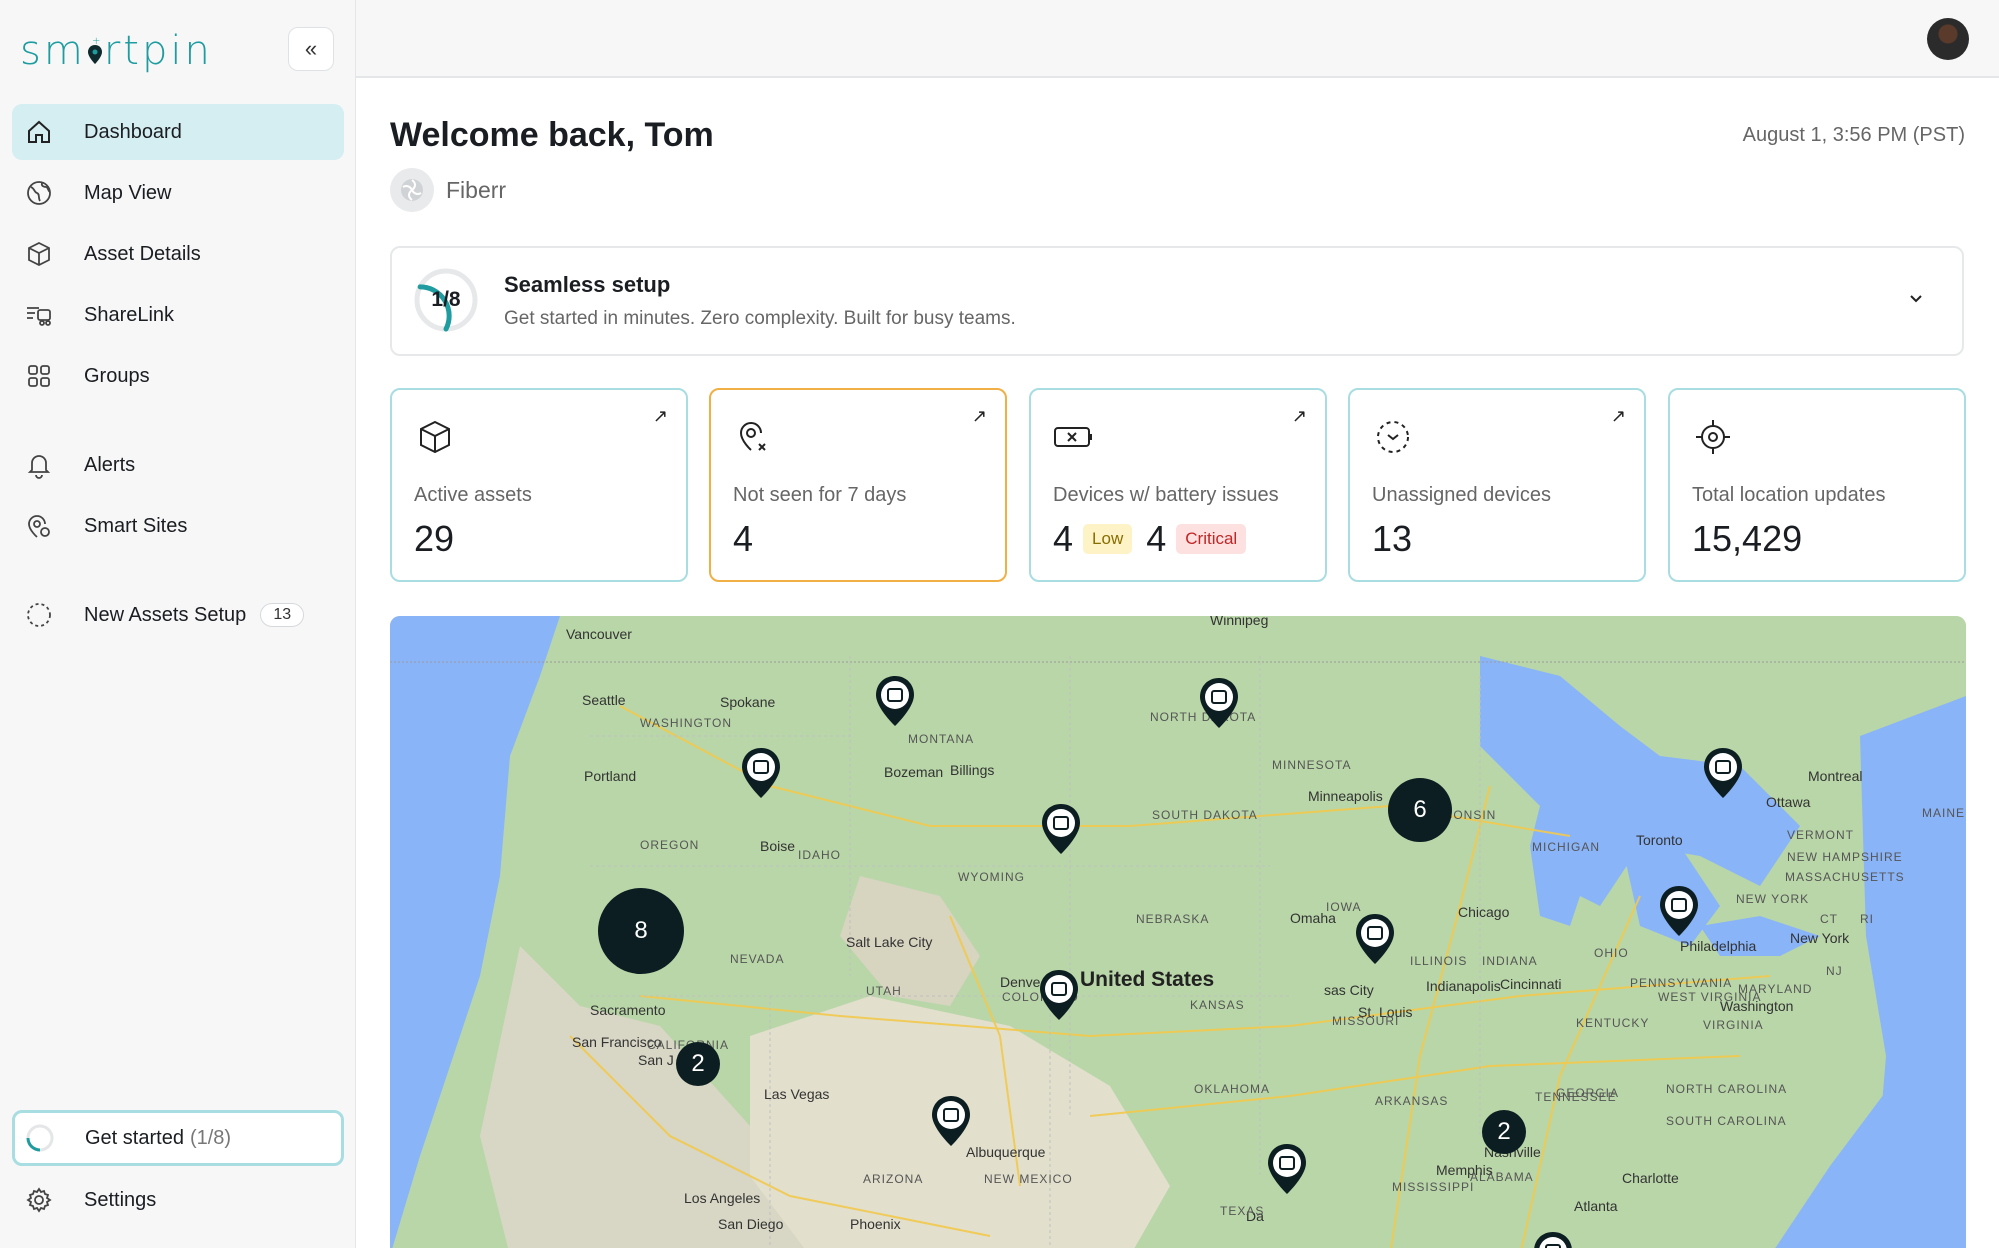  Describe the element at coordinates (178, 315) in the screenshot. I see `sidebar-item-sharelink: ShareLink` at that location.